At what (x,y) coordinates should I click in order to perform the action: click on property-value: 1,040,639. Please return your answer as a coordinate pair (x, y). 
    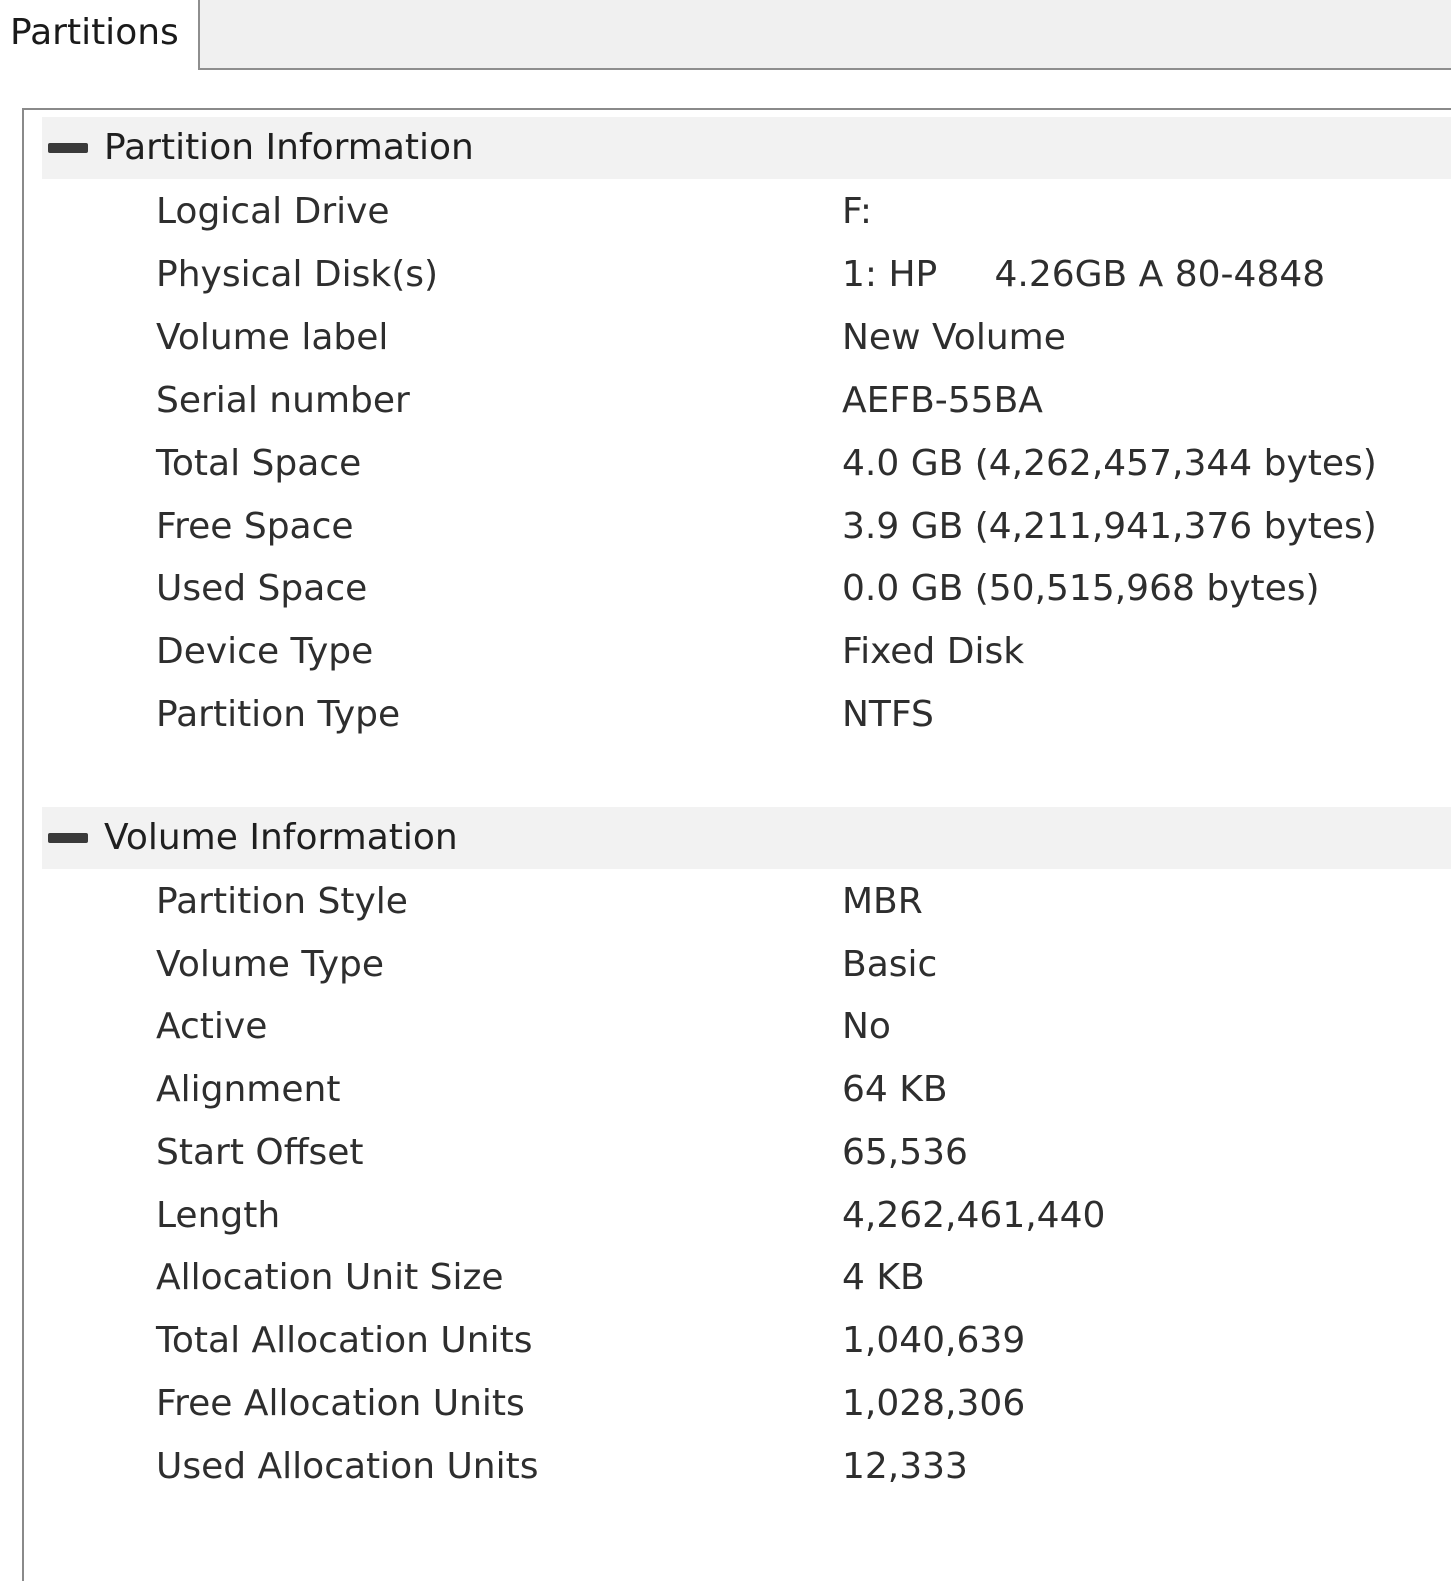
    Looking at the image, I should click on (934, 1340).